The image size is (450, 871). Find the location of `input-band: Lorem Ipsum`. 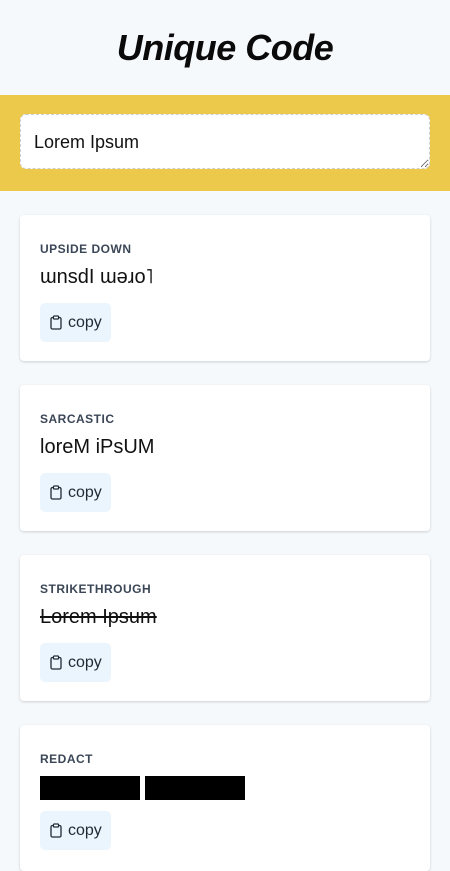

input-band: Lorem Ipsum is located at coordinates (225, 143).